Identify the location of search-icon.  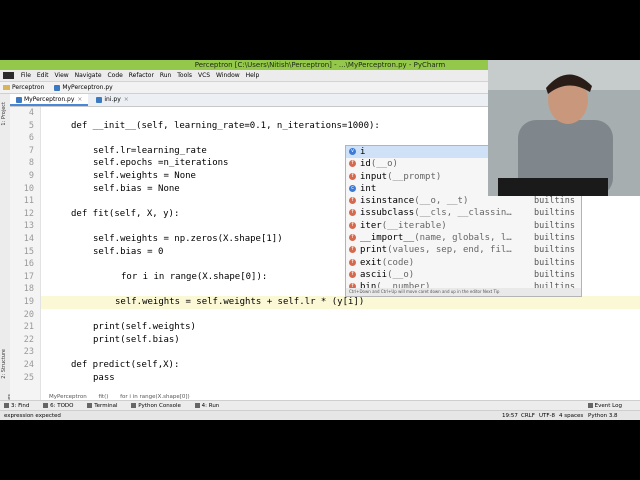
(6, 405).